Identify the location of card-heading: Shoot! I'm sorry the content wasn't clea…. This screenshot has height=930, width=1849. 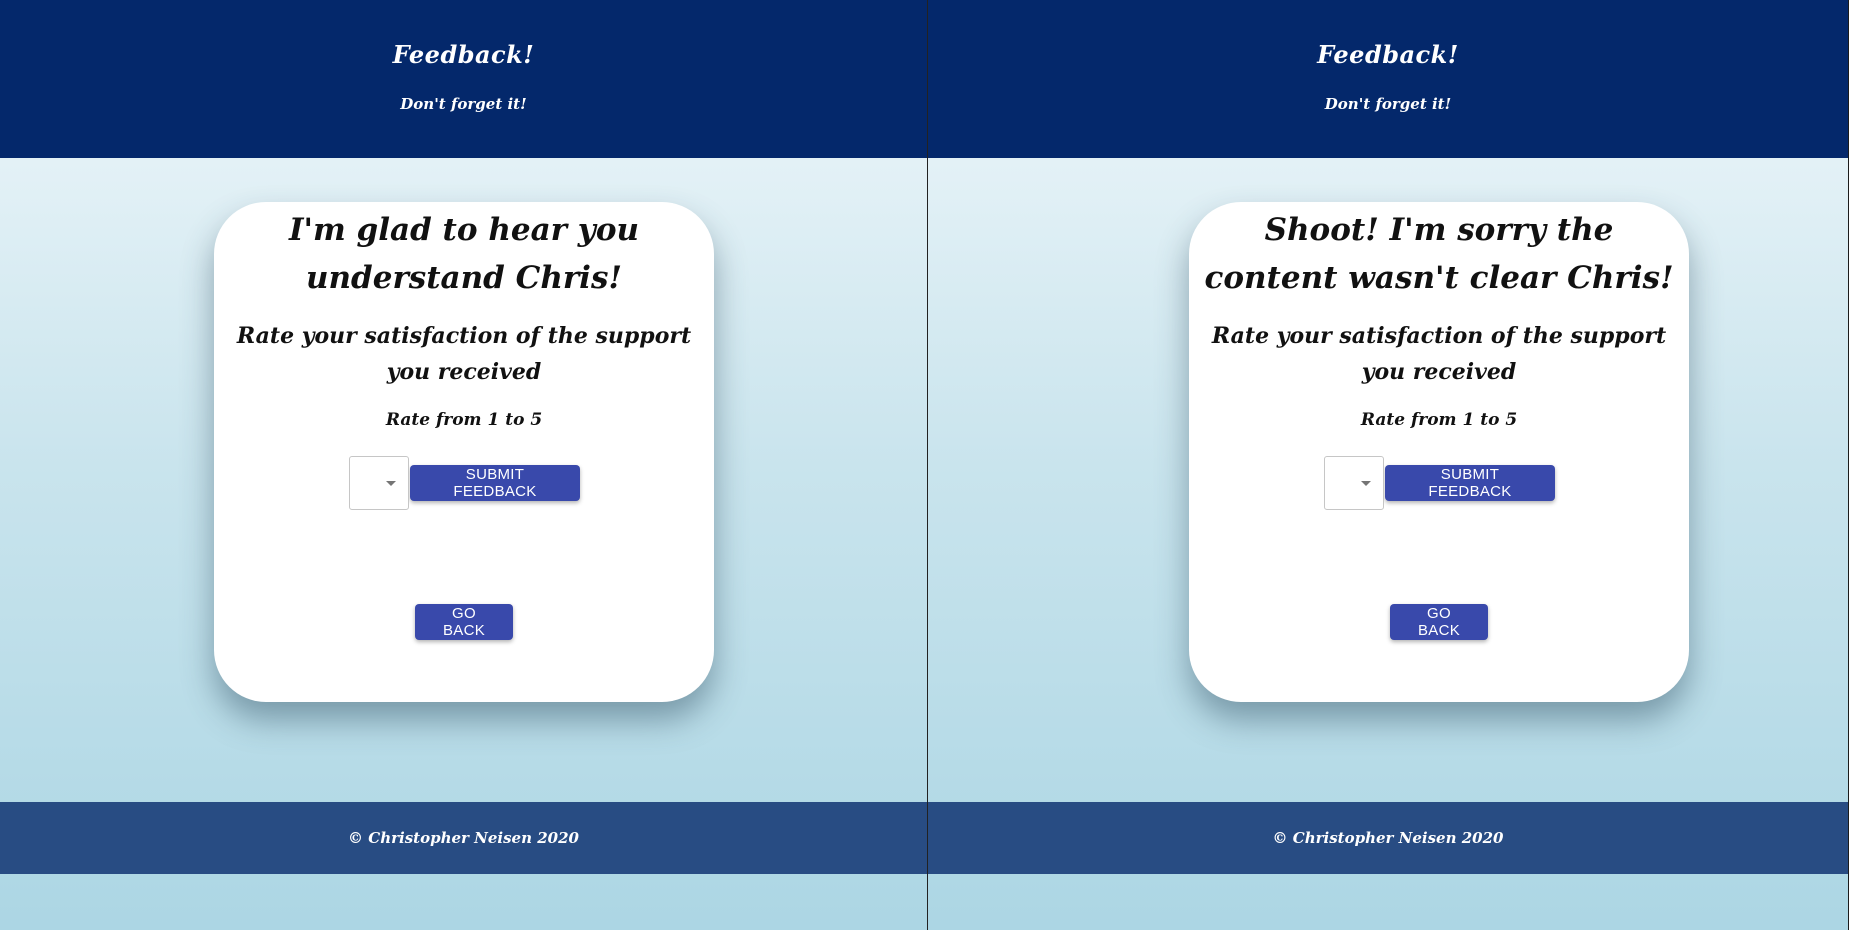
(1439, 254).